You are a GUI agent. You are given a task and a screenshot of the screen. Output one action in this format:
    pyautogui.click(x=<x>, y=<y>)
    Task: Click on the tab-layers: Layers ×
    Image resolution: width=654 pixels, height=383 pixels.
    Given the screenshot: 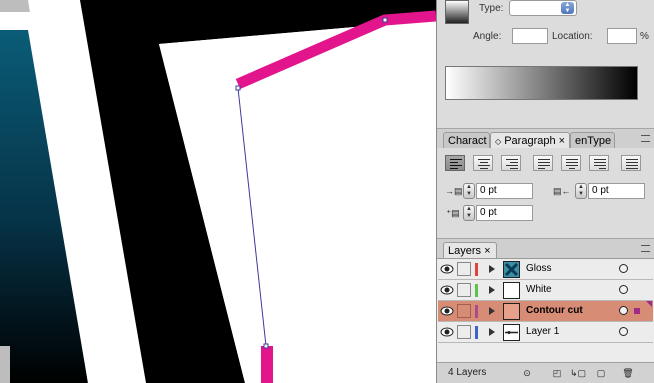 What is the action you would take?
    pyautogui.click(x=470, y=250)
    